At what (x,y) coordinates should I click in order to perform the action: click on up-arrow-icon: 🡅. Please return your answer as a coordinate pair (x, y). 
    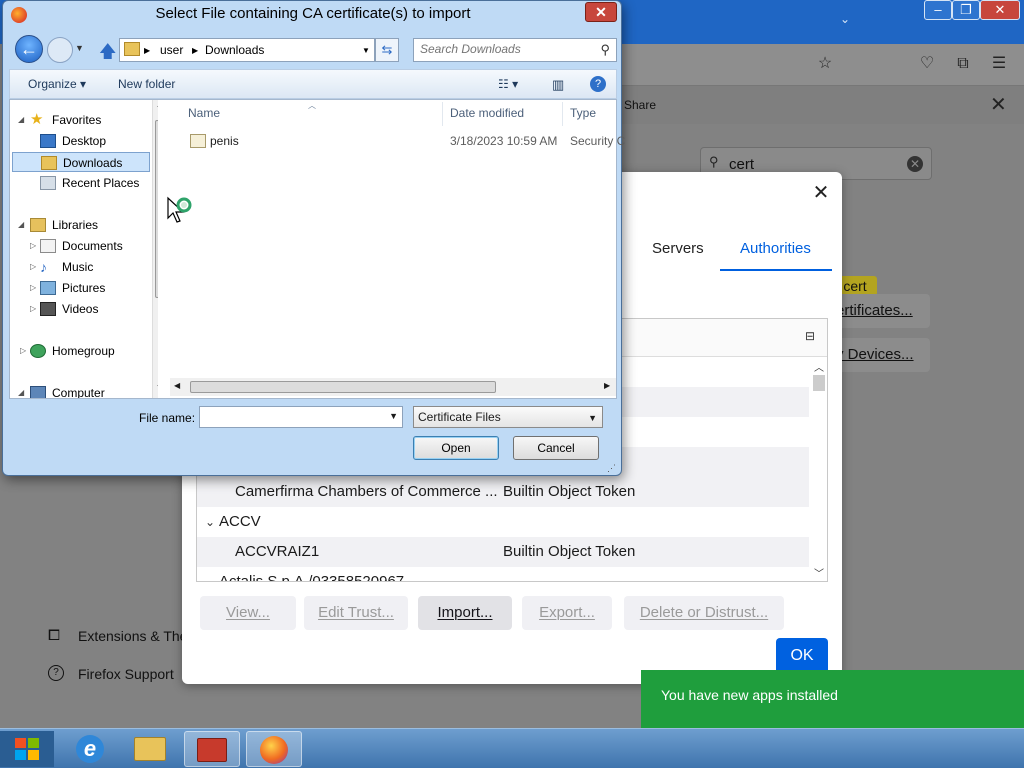
    Looking at the image, I should click on (107, 53).